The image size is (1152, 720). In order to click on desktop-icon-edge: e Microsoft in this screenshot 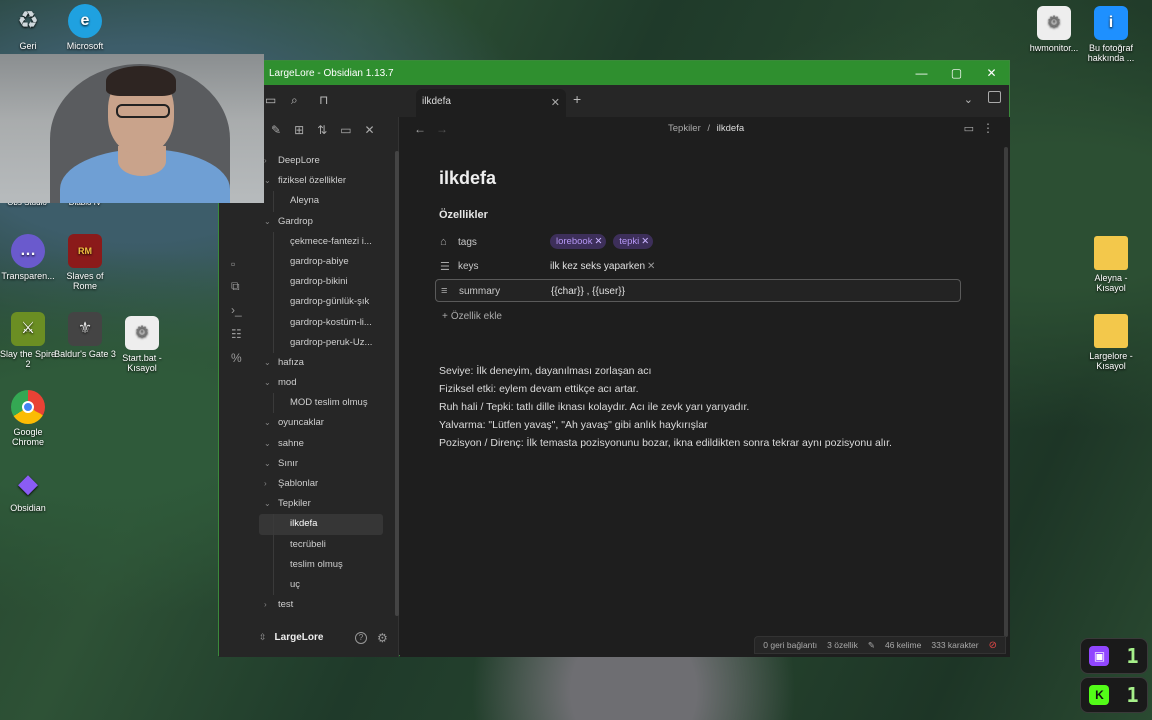, I will do `click(85, 27)`.